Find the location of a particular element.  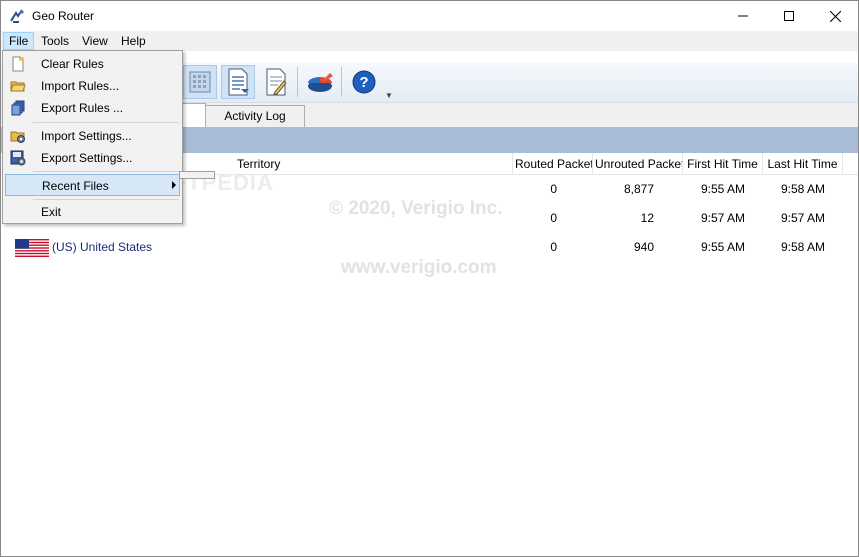

menu-item-exit: Exit is located at coordinates (92, 212).